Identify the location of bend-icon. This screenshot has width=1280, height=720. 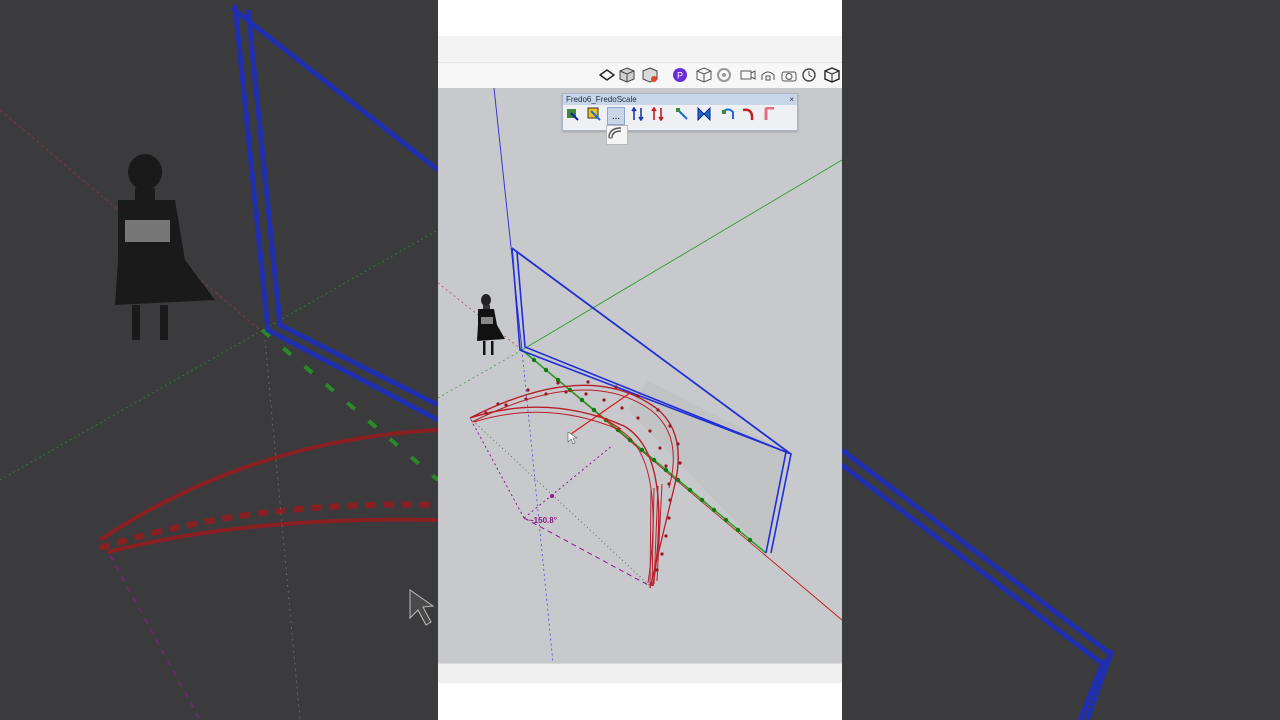
(750, 116).